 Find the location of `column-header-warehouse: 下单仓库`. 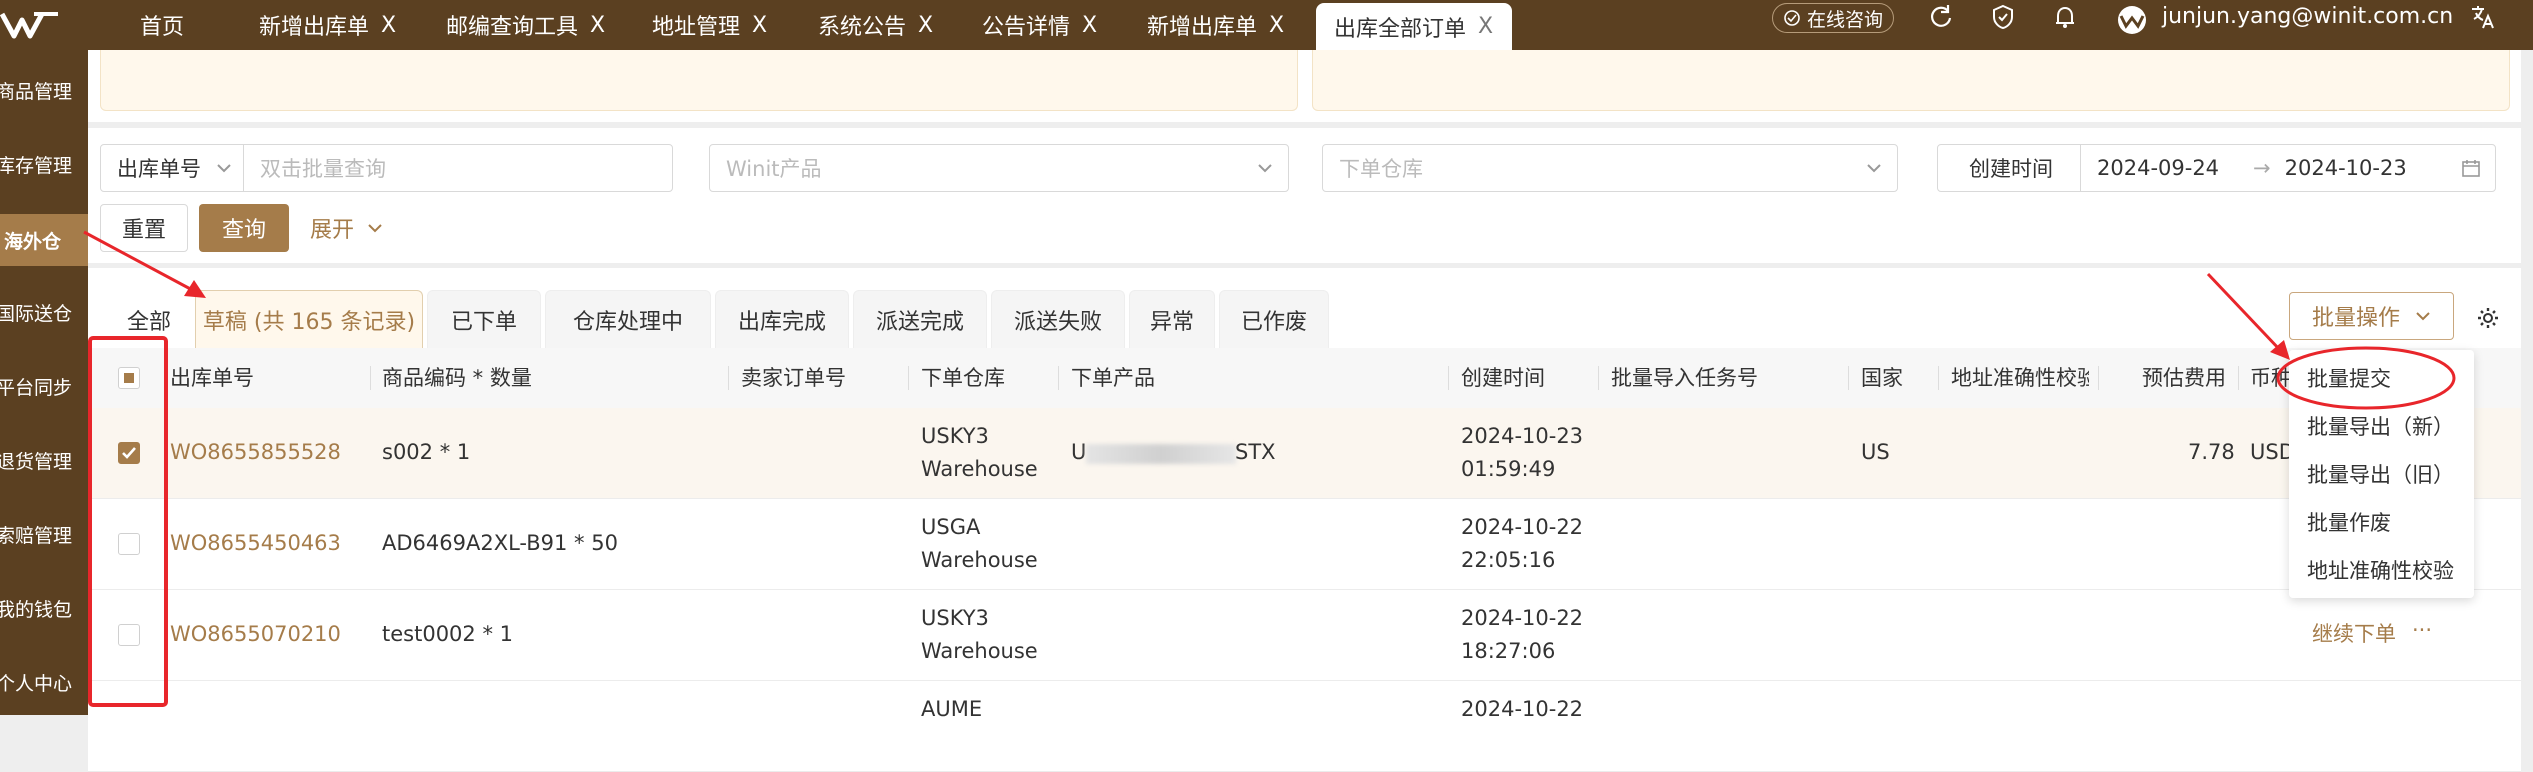

column-header-warehouse: 下单仓库 is located at coordinates (963, 378).